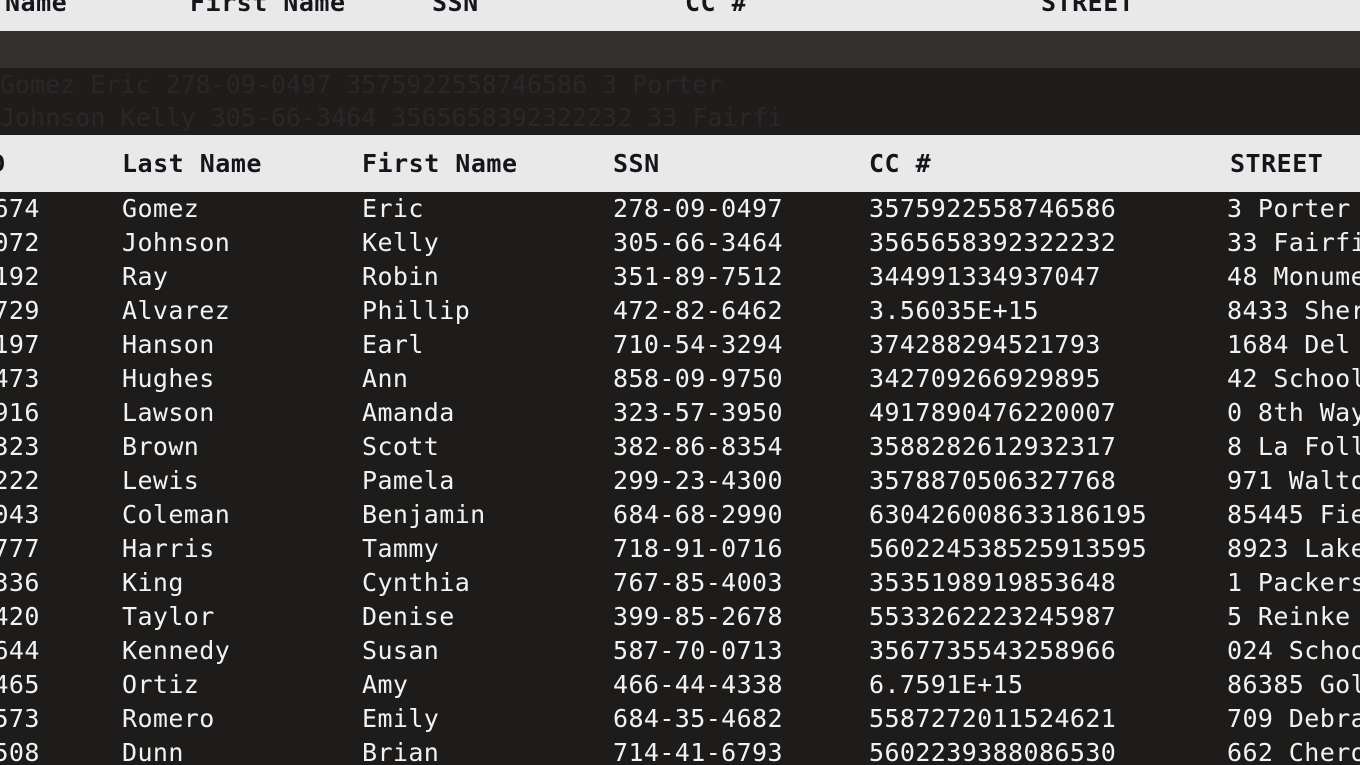 This screenshot has height=765, width=1360. I want to click on cell-street: 024 Schoo, so click(1293, 651).